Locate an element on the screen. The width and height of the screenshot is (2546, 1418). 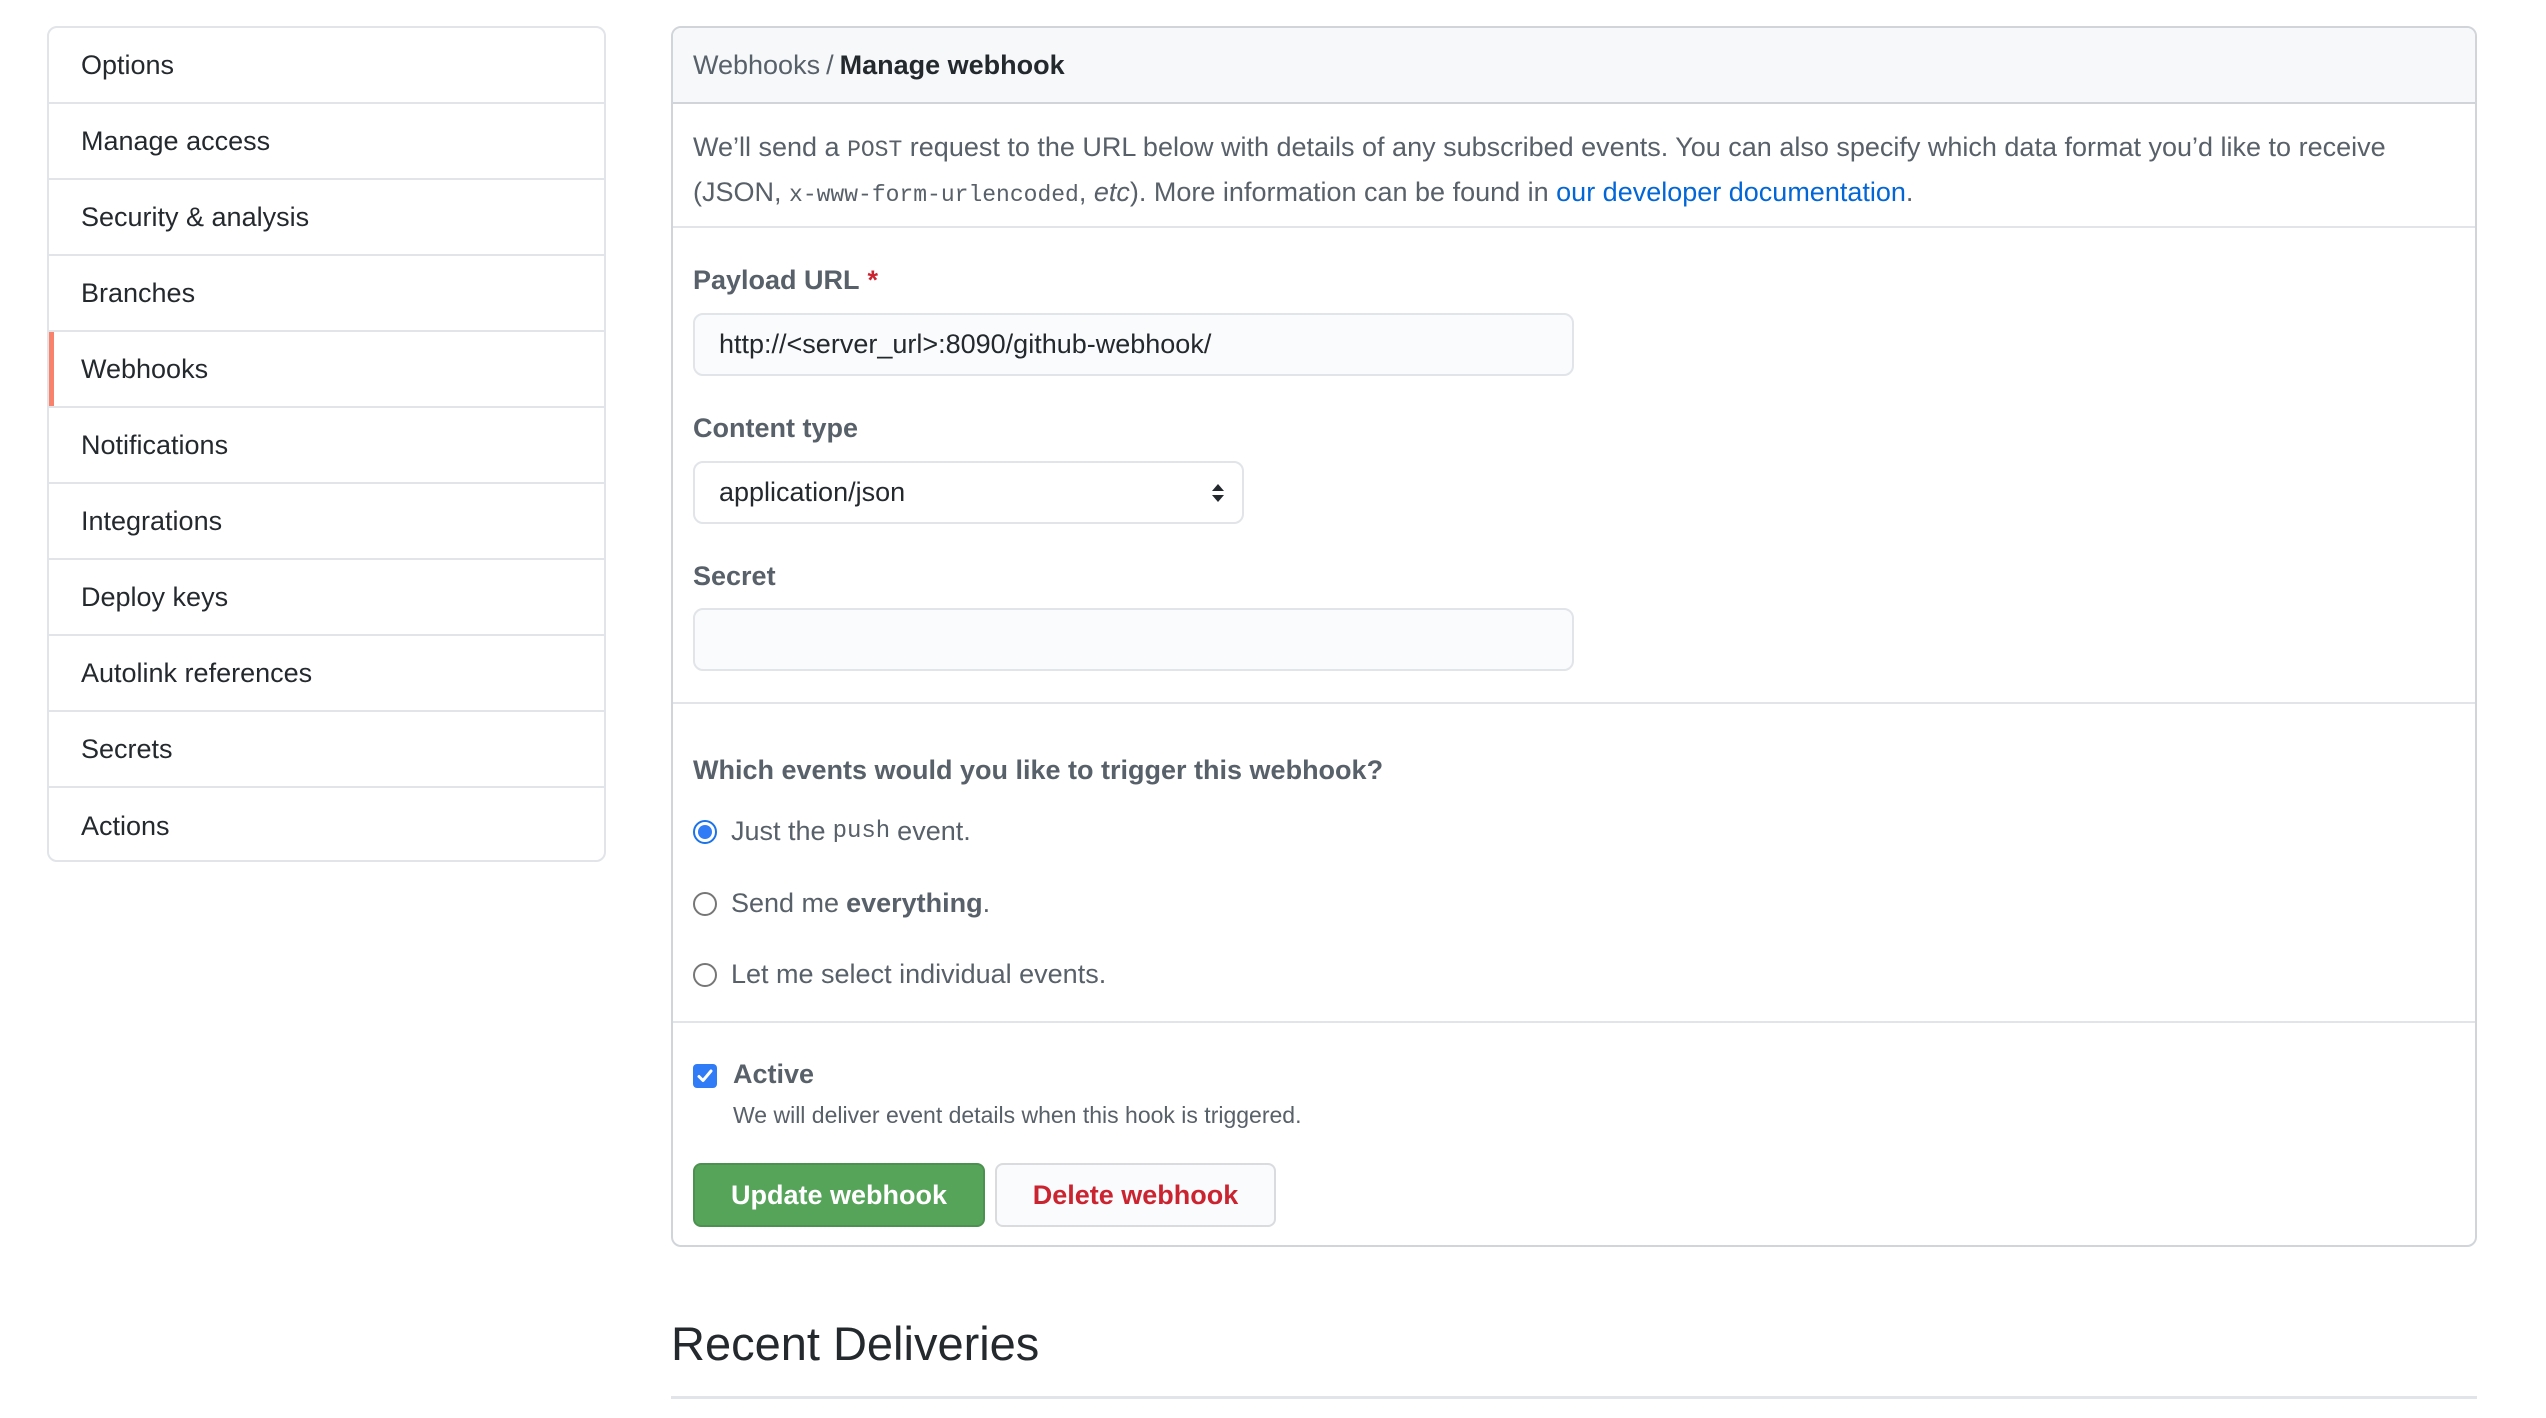
radio-send-everything: Send me everything. is located at coordinates (841, 903).